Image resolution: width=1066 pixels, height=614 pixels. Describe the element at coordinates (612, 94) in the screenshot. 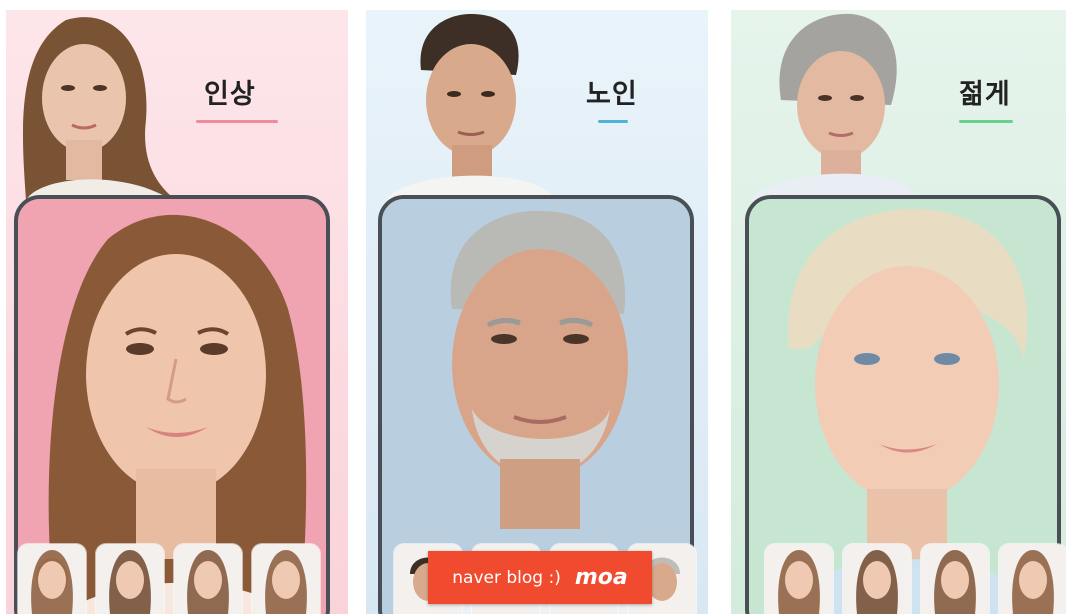

I see `caption-aging: 노인` at that location.